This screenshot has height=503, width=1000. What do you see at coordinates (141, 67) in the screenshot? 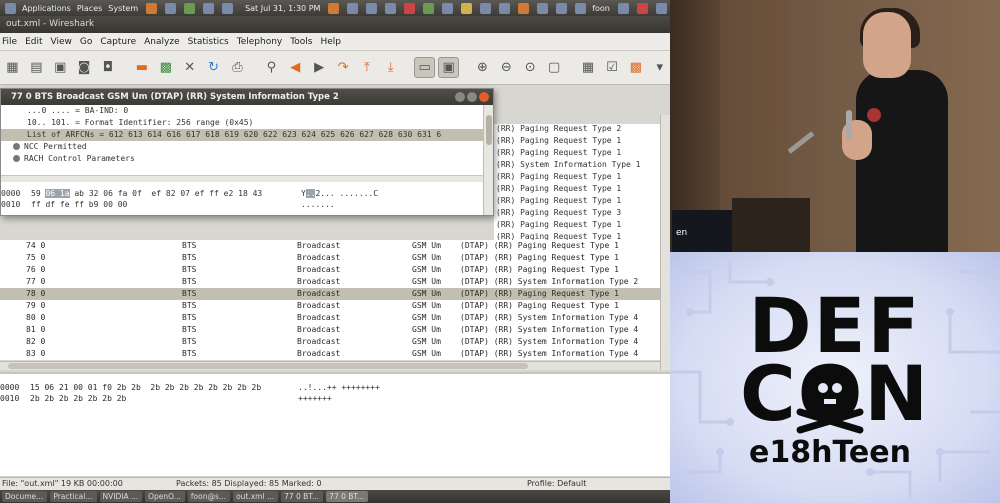
I see `open-file-icon: ▬` at bounding box center [141, 67].